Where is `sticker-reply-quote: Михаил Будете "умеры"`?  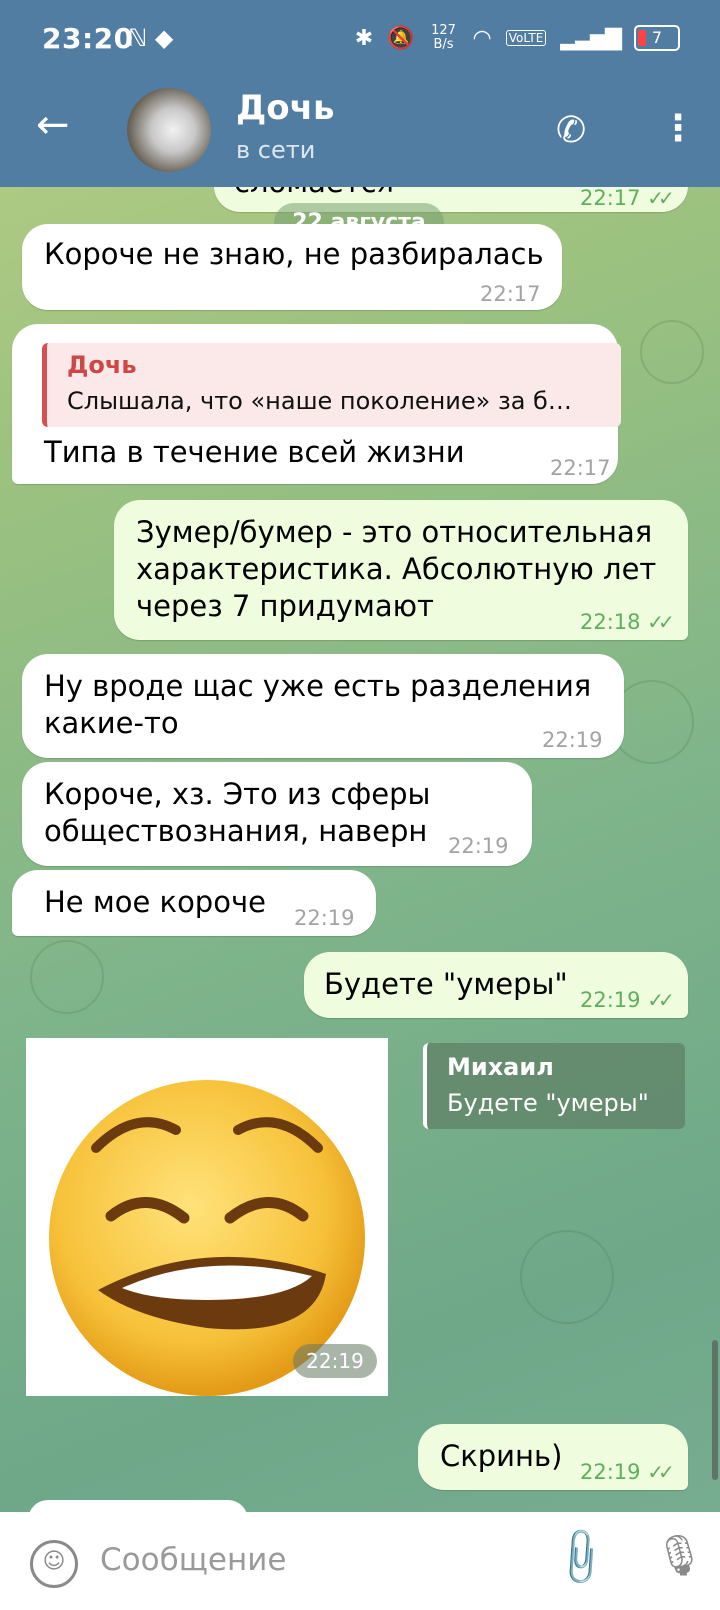 sticker-reply-quote: Михаил Будете "умеры" is located at coordinates (554, 1086).